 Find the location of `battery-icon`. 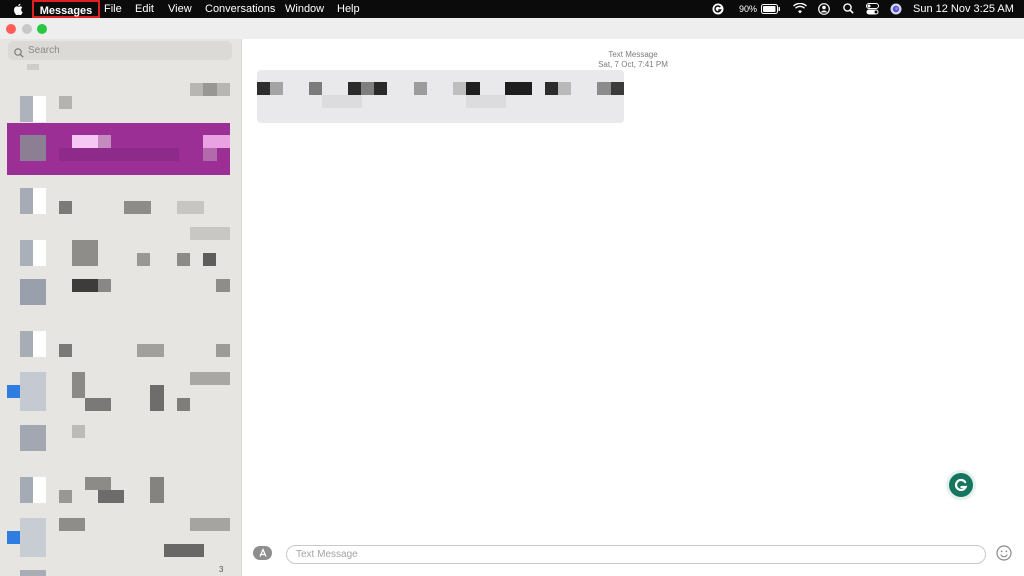

battery-icon is located at coordinates (771, 10).